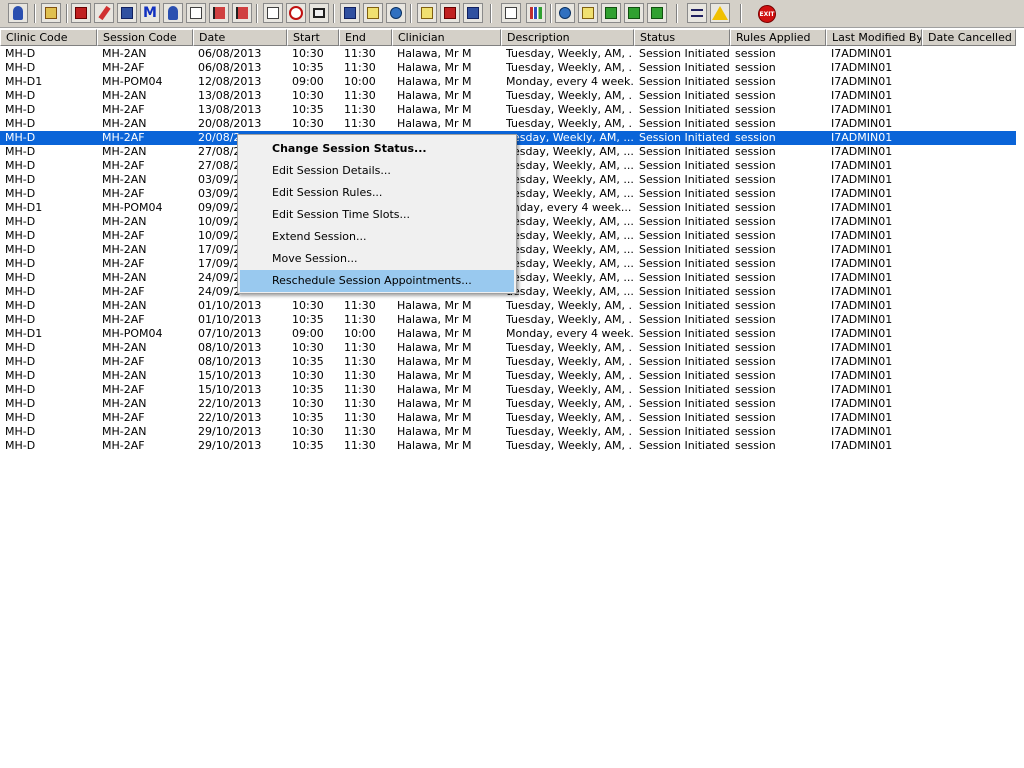  I want to click on column-header-end: End, so click(365, 37).